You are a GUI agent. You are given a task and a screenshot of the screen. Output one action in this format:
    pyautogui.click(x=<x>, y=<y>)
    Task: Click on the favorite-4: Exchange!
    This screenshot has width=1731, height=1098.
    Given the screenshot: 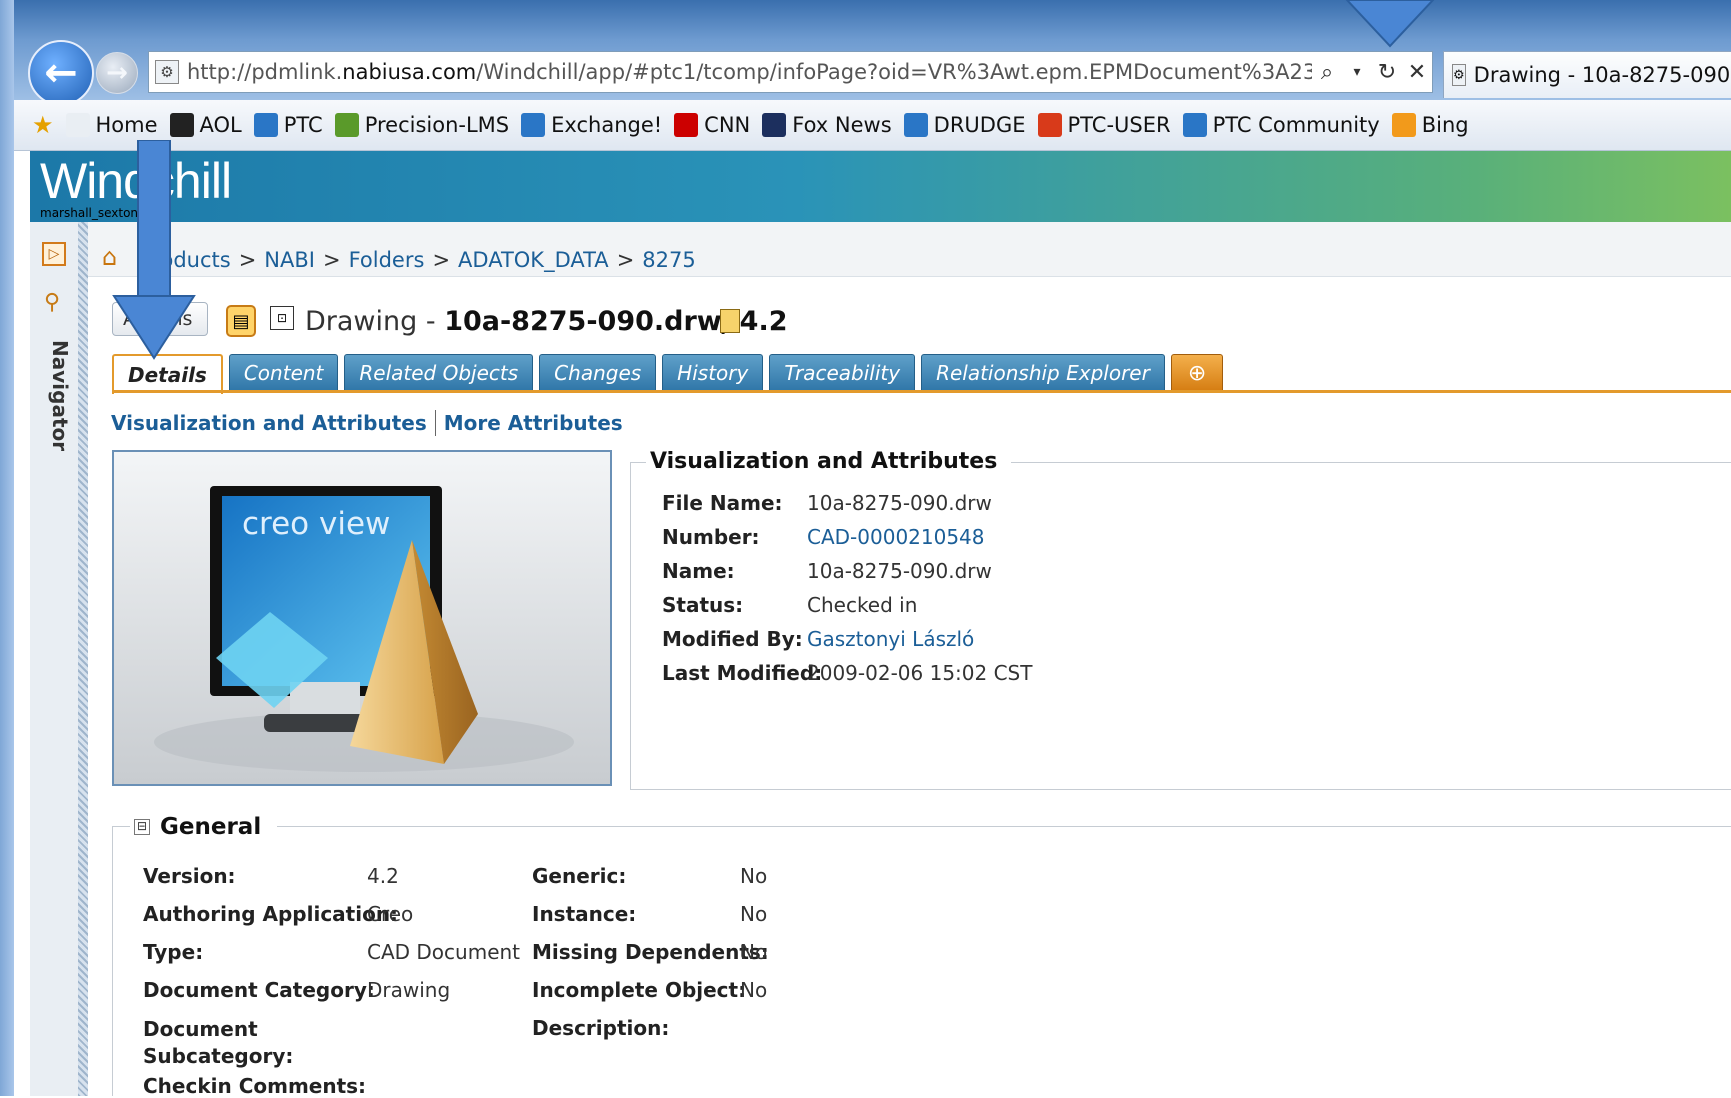 What is the action you would take?
    pyautogui.click(x=591, y=125)
    